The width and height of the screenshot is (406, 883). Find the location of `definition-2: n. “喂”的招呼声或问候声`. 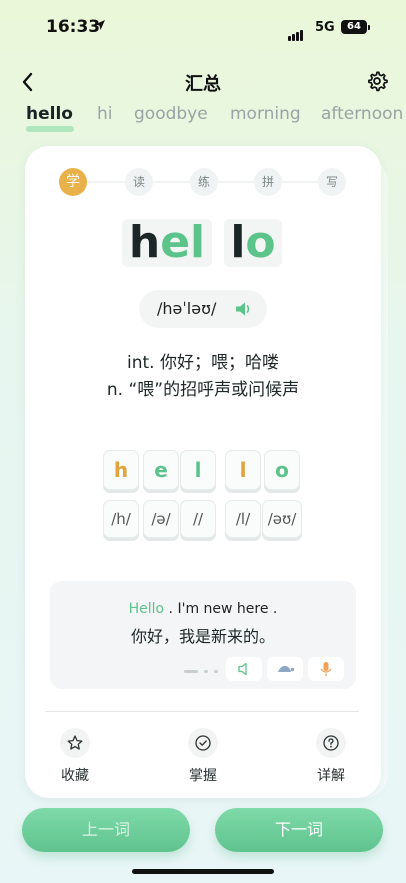

definition-2: n. “喂”的招呼声或问候声 is located at coordinates (203, 390).